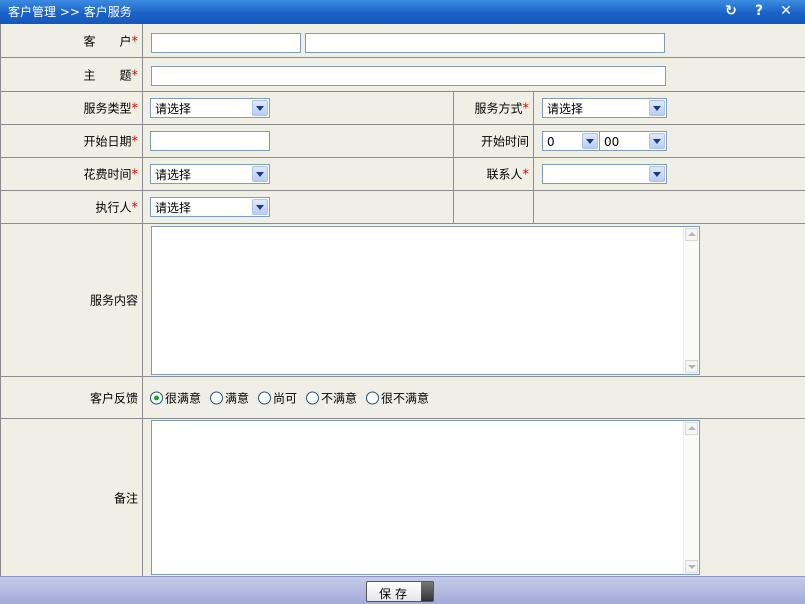 This screenshot has width=805, height=604. Describe the element at coordinates (70, 12) in the screenshot. I see `breadcrumb: 客户管理 >> 客户服务` at that location.